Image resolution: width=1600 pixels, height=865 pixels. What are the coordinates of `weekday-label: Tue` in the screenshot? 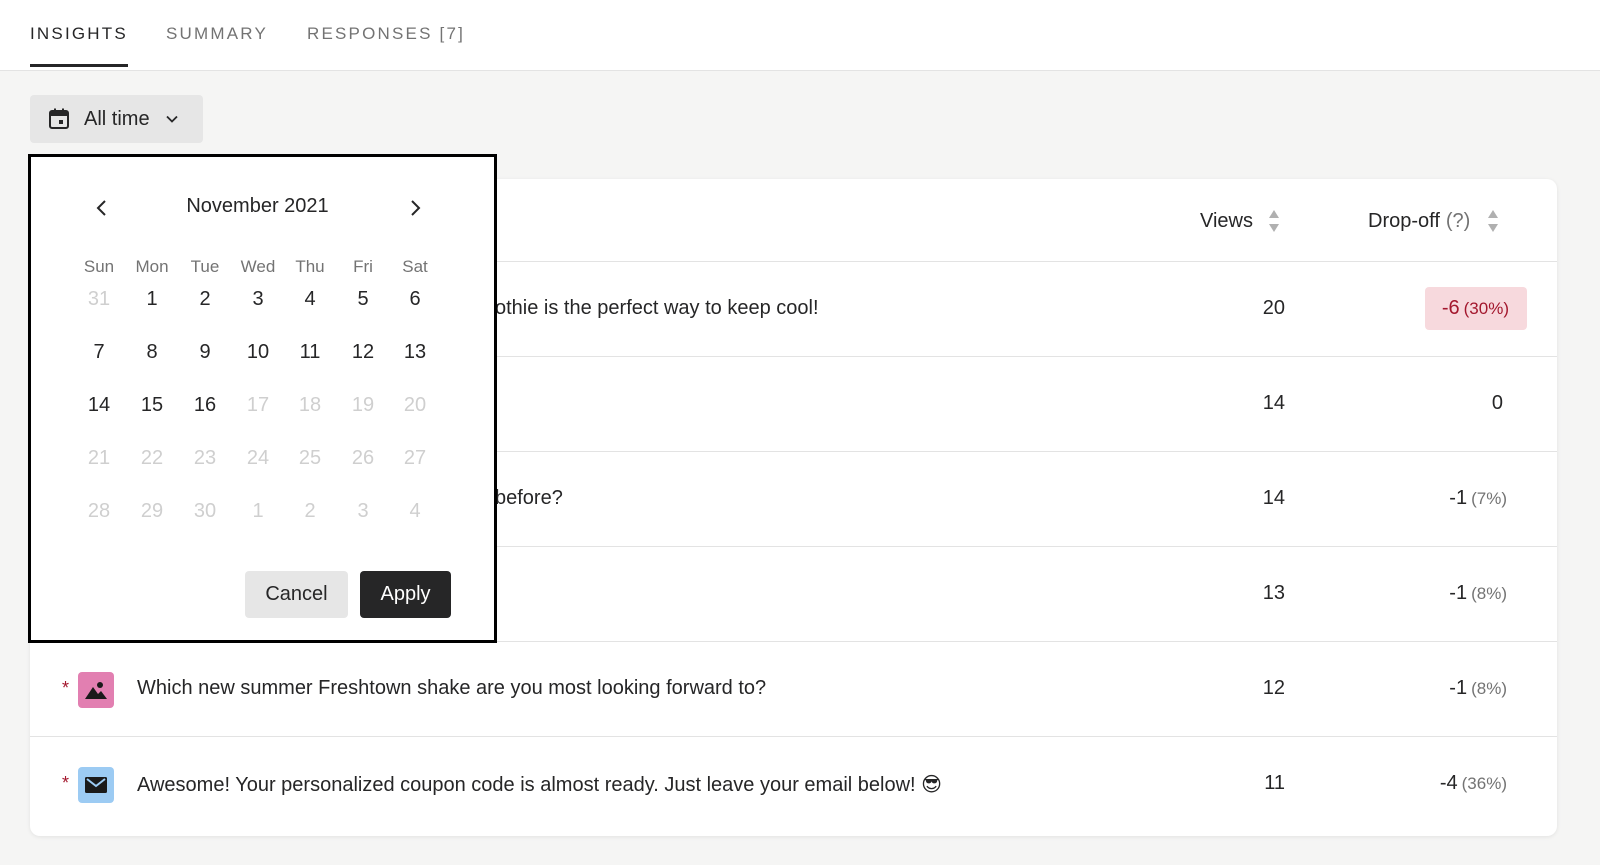 It's located at (205, 266).